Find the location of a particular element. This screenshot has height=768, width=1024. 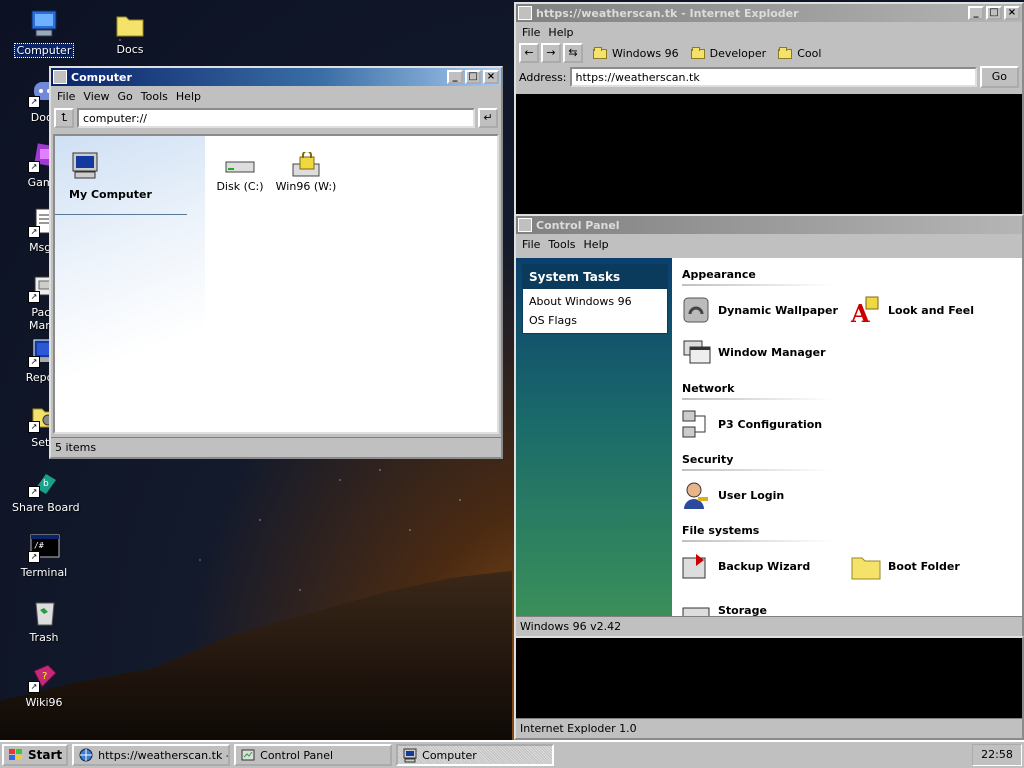

ie-lower-pane: Internet Exploder 1.0 is located at coordinates (769, 688).